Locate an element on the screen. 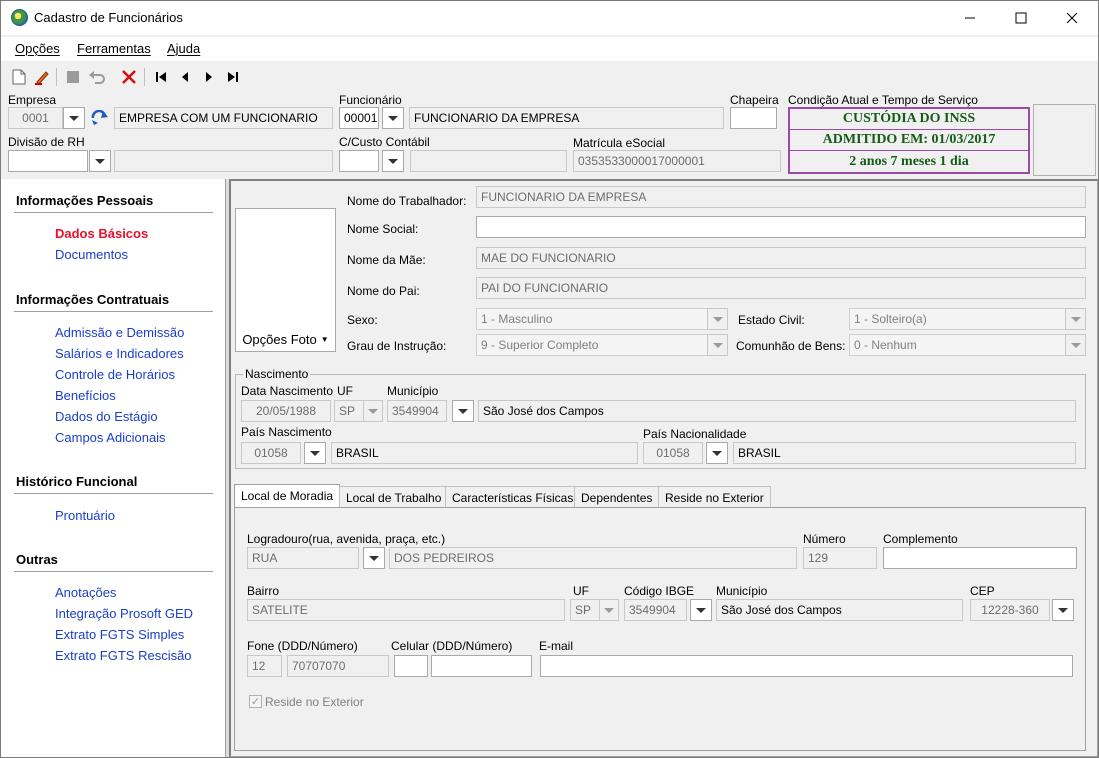 The image size is (1099, 758). previous-record-button is located at coordinates (185, 77).